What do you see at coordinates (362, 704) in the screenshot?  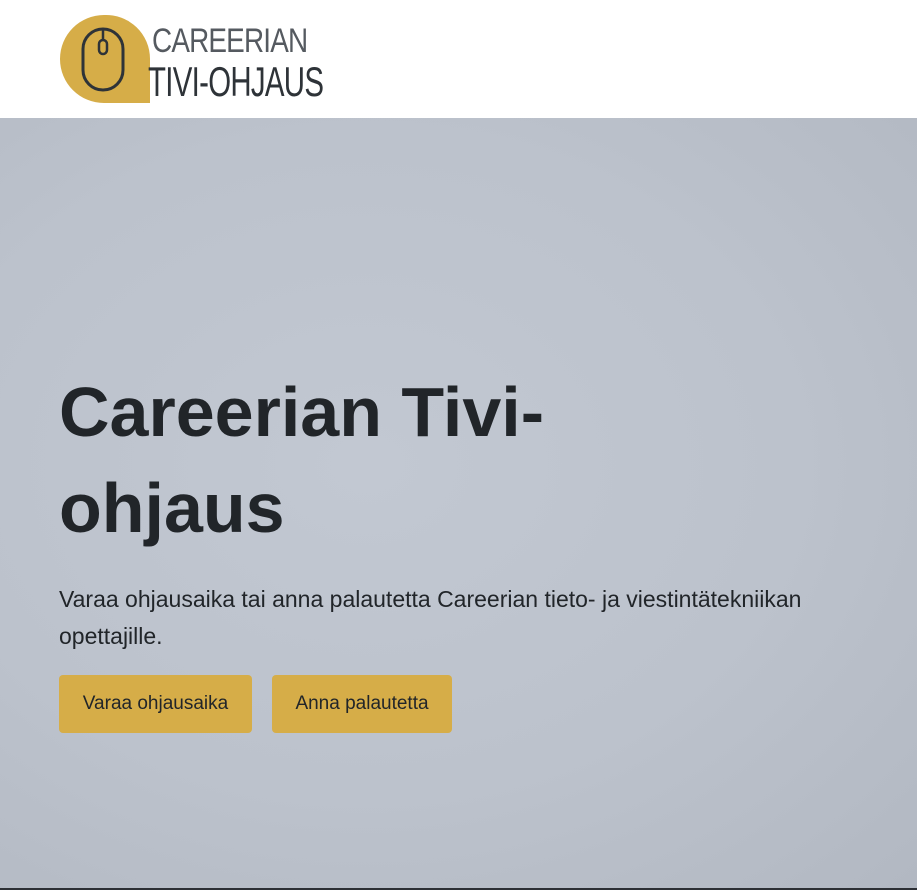 I see `give-feedback-button: Anna palautetta` at bounding box center [362, 704].